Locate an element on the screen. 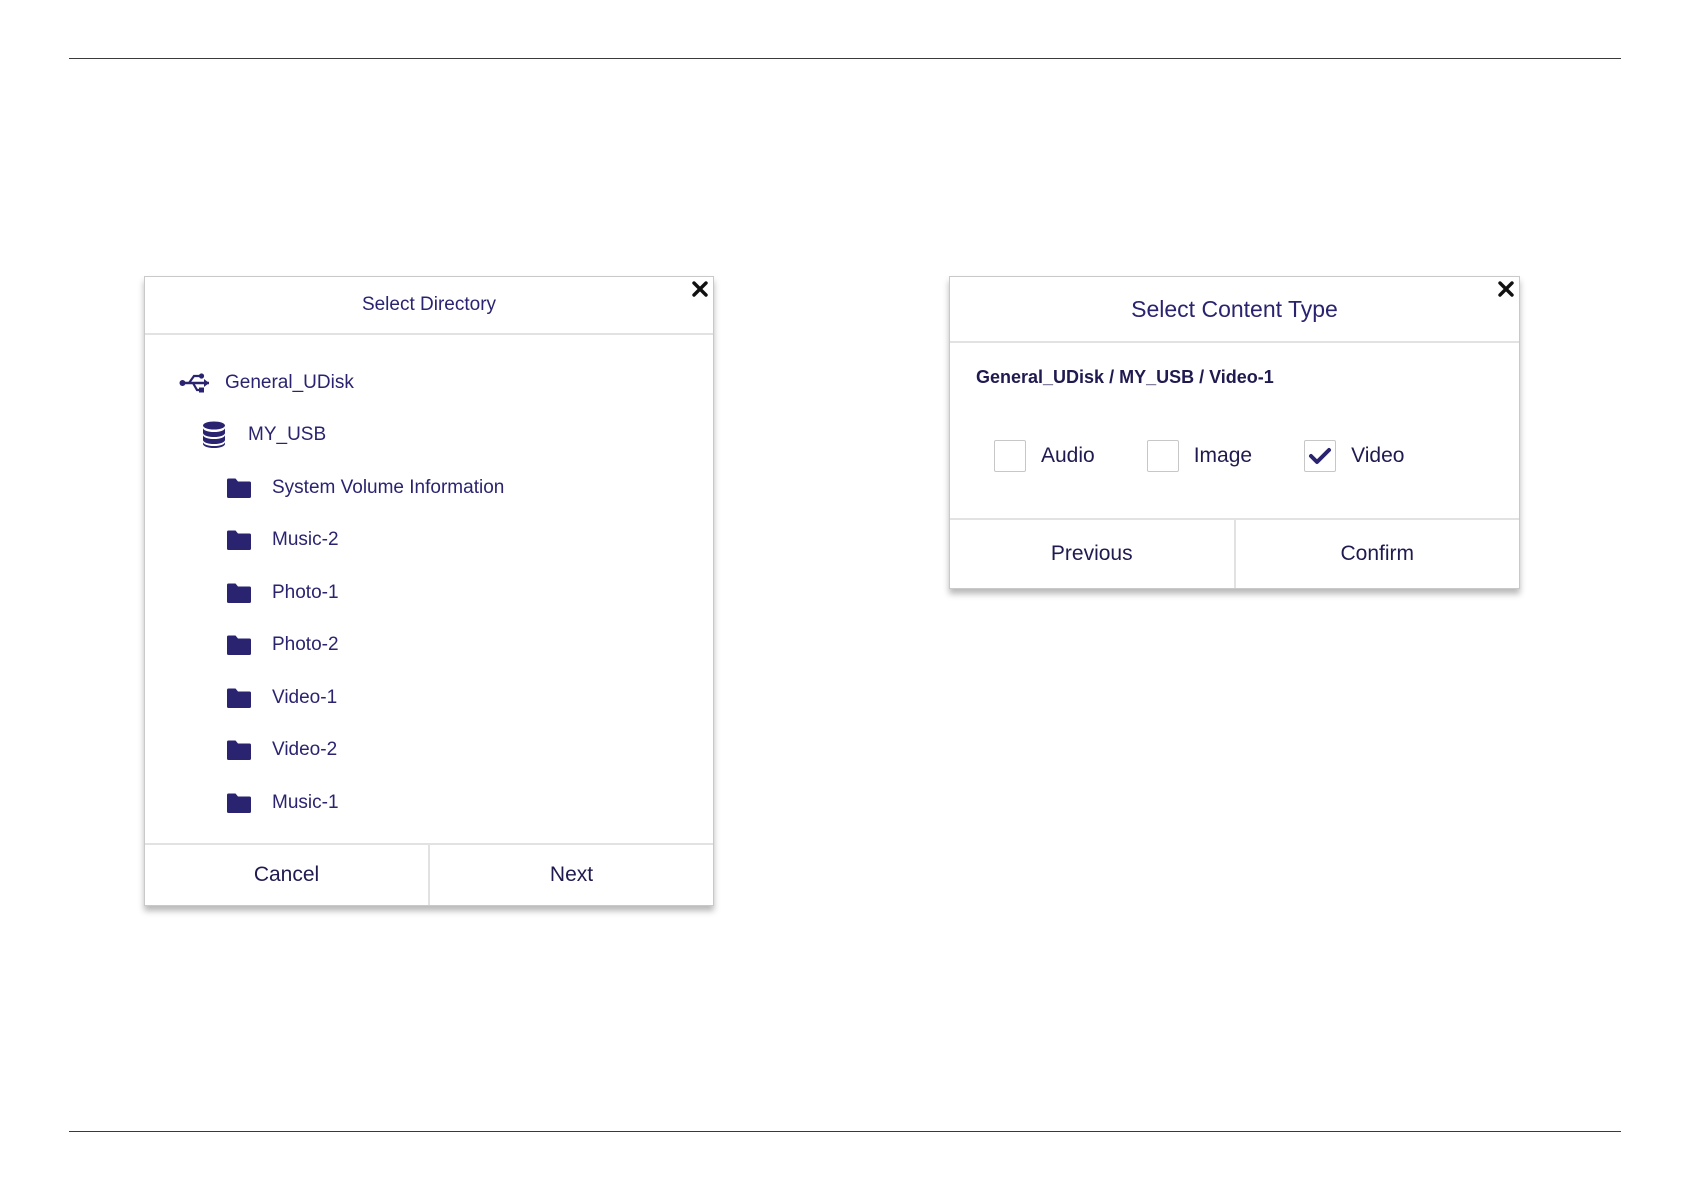 This screenshot has width=1684, height=1191. dialog-title: Select Content Type is located at coordinates (1234, 308).